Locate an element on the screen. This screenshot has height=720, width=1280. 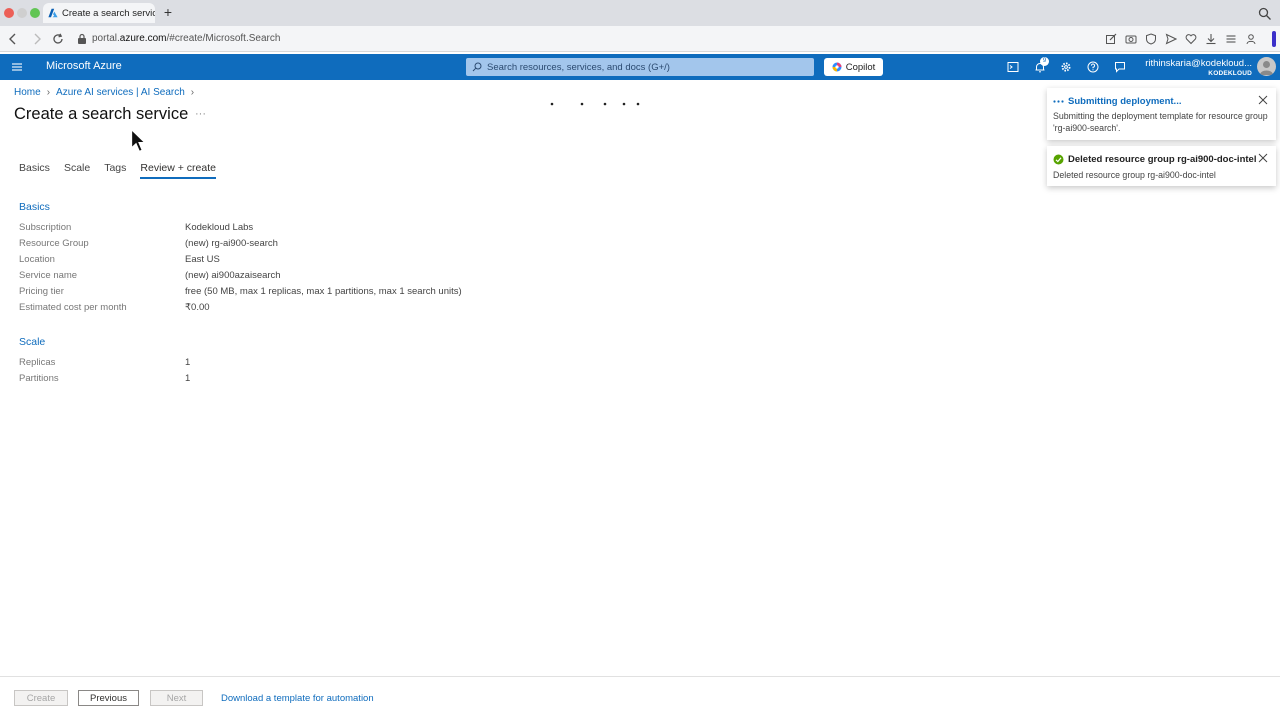
wizard-tabs: Basics Scale Tags Review + create is located at coordinates (124, 170).